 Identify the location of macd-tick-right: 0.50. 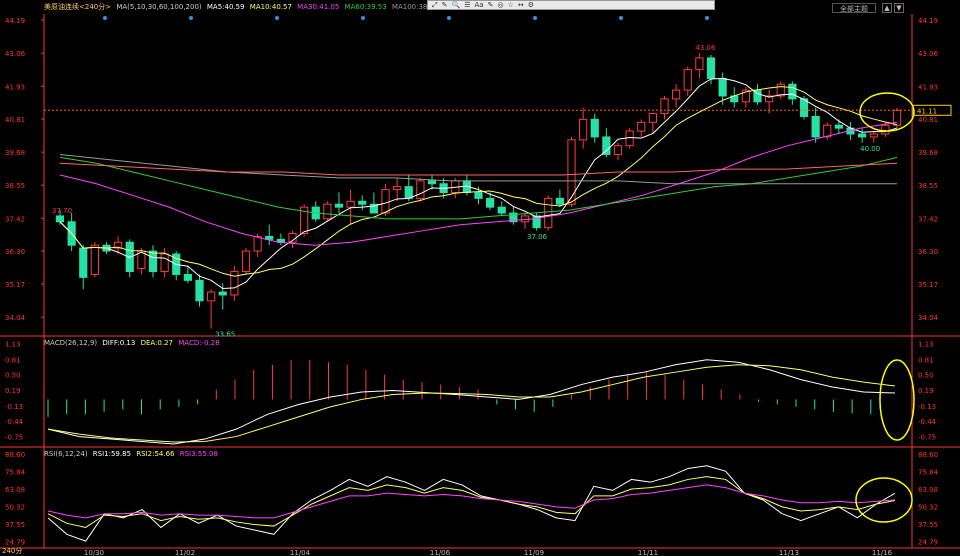
(926, 376).